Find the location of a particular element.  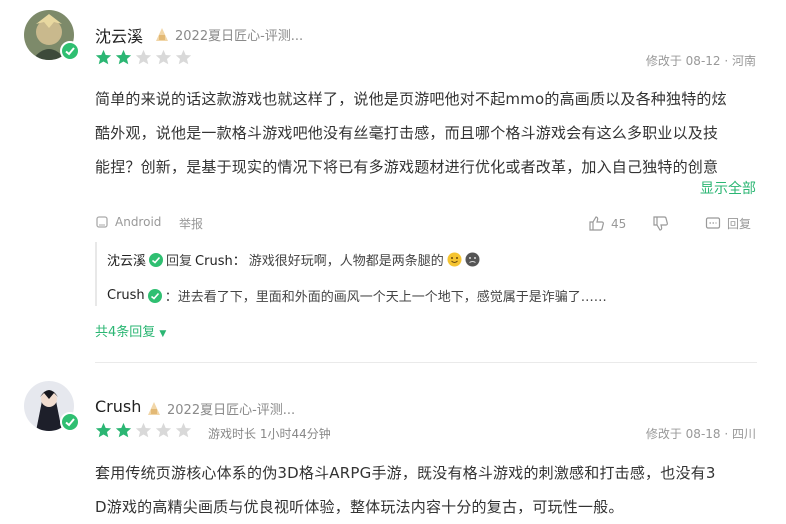

dark-face-emoji-icon is located at coordinates (472, 259).